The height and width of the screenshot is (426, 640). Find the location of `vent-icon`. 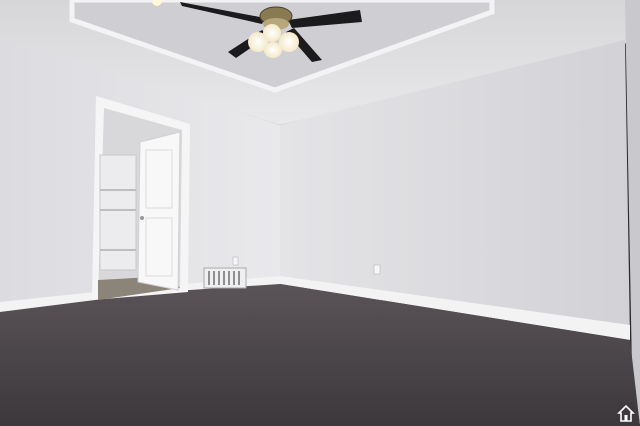

vent-icon is located at coordinates (225, 278).